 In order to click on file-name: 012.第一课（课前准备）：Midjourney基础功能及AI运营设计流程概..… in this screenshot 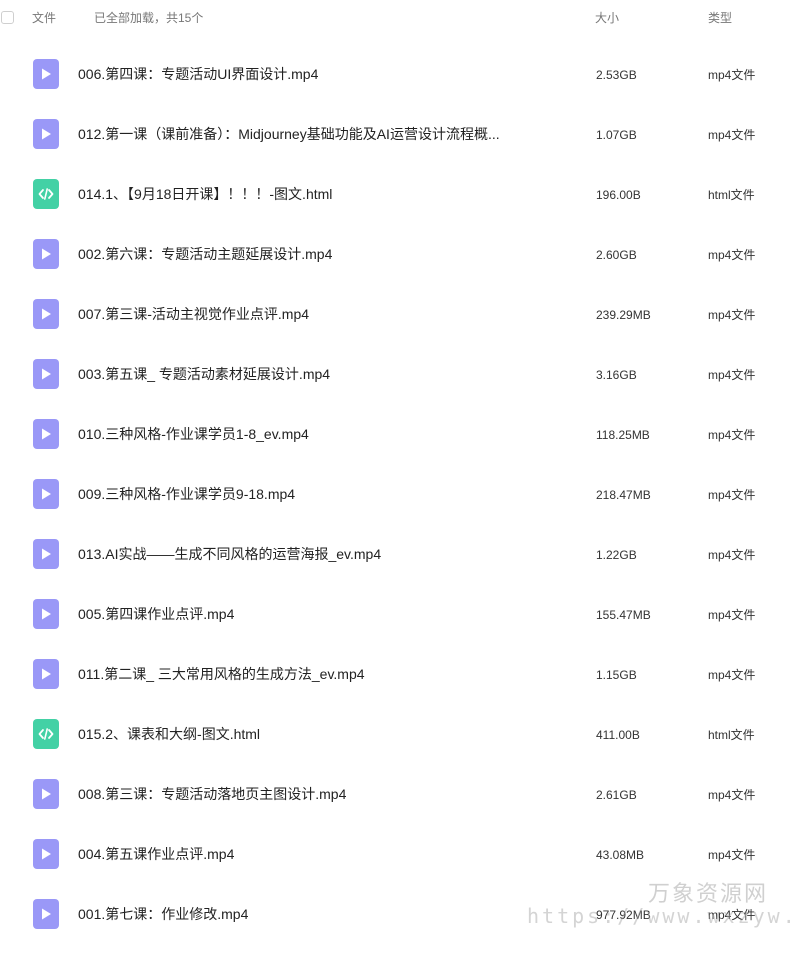, I will do `click(289, 134)`.